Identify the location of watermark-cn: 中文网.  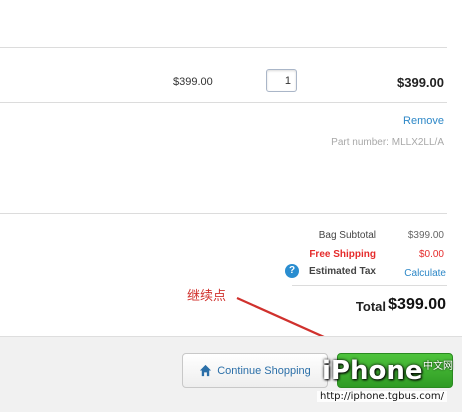
(438, 366).